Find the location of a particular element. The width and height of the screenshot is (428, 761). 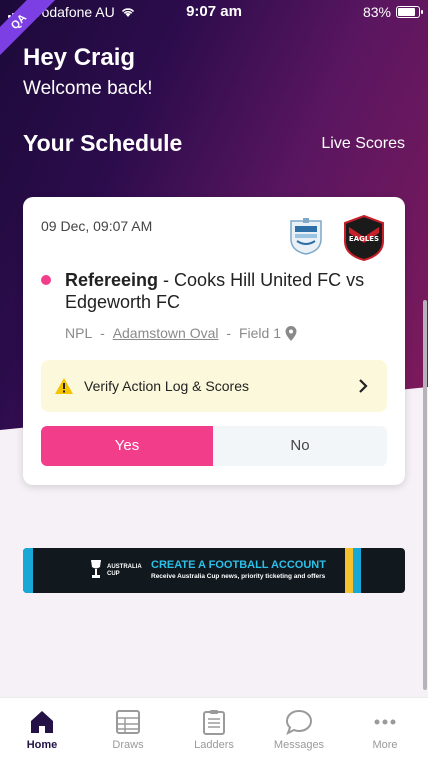

tab-home: Home is located at coordinates (42, 729).